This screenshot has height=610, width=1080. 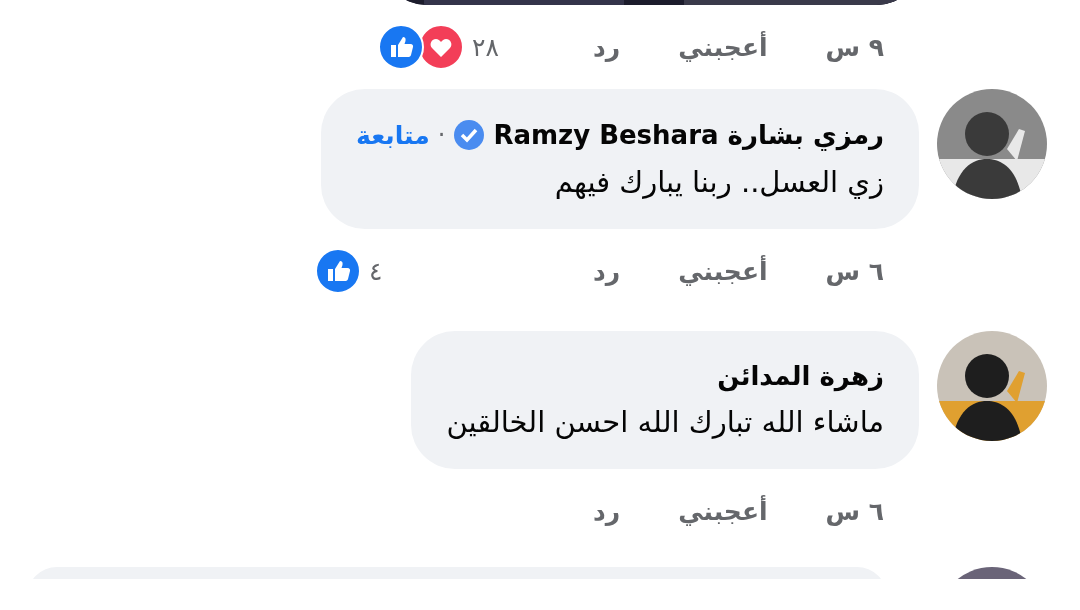 I want to click on comment-text: ماشاء الله تبارك الله احسن الخالقين, so click(x=665, y=422).